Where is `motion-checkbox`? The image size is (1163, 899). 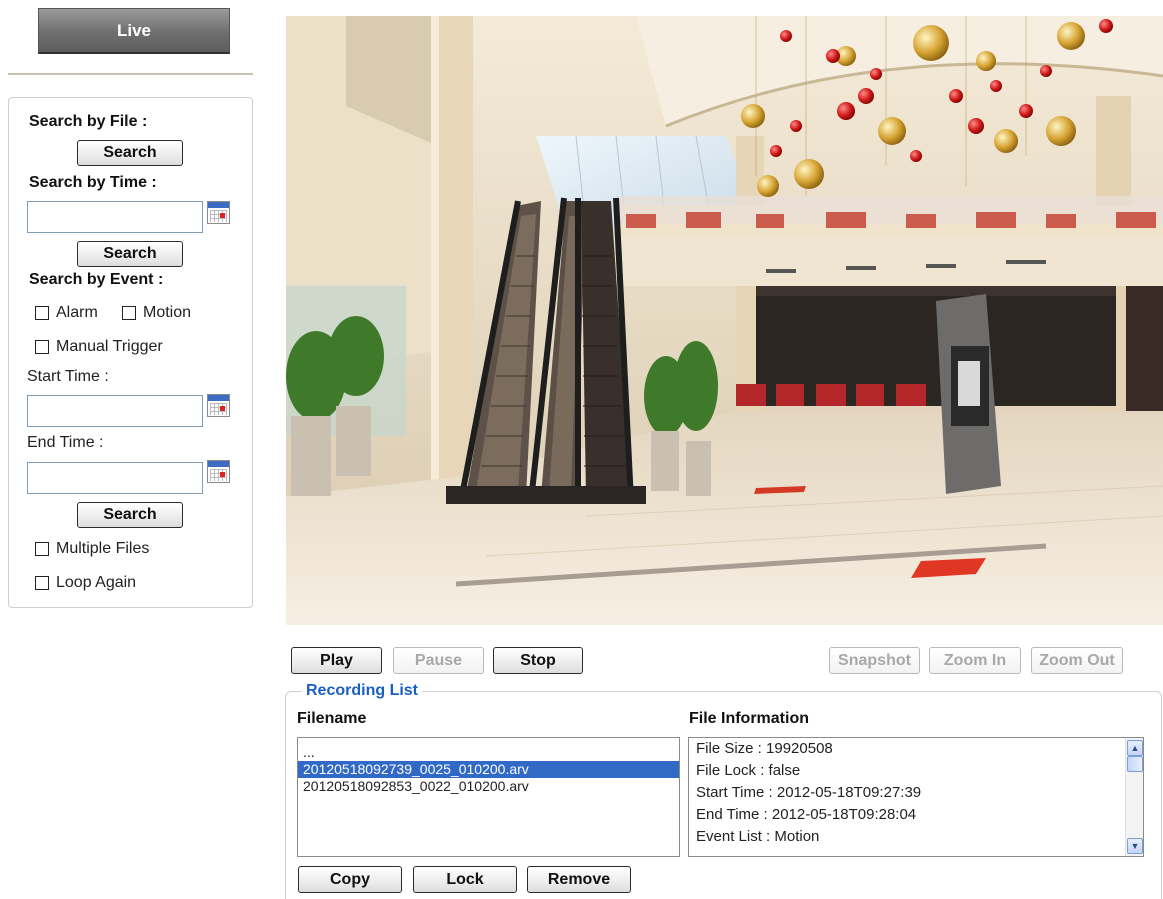 motion-checkbox is located at coordinates (129, 313).